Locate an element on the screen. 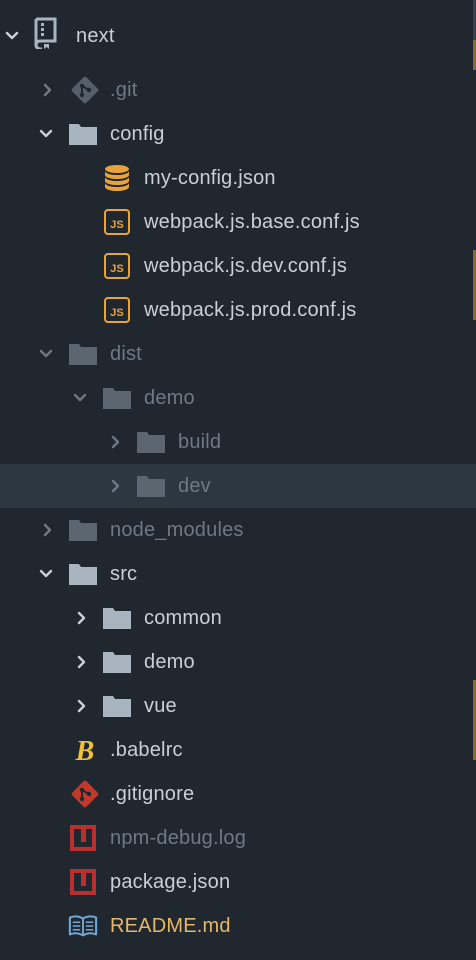 This screenshot has height=960, width=476. tree-item-common: common is located at coordinates (238, 618).